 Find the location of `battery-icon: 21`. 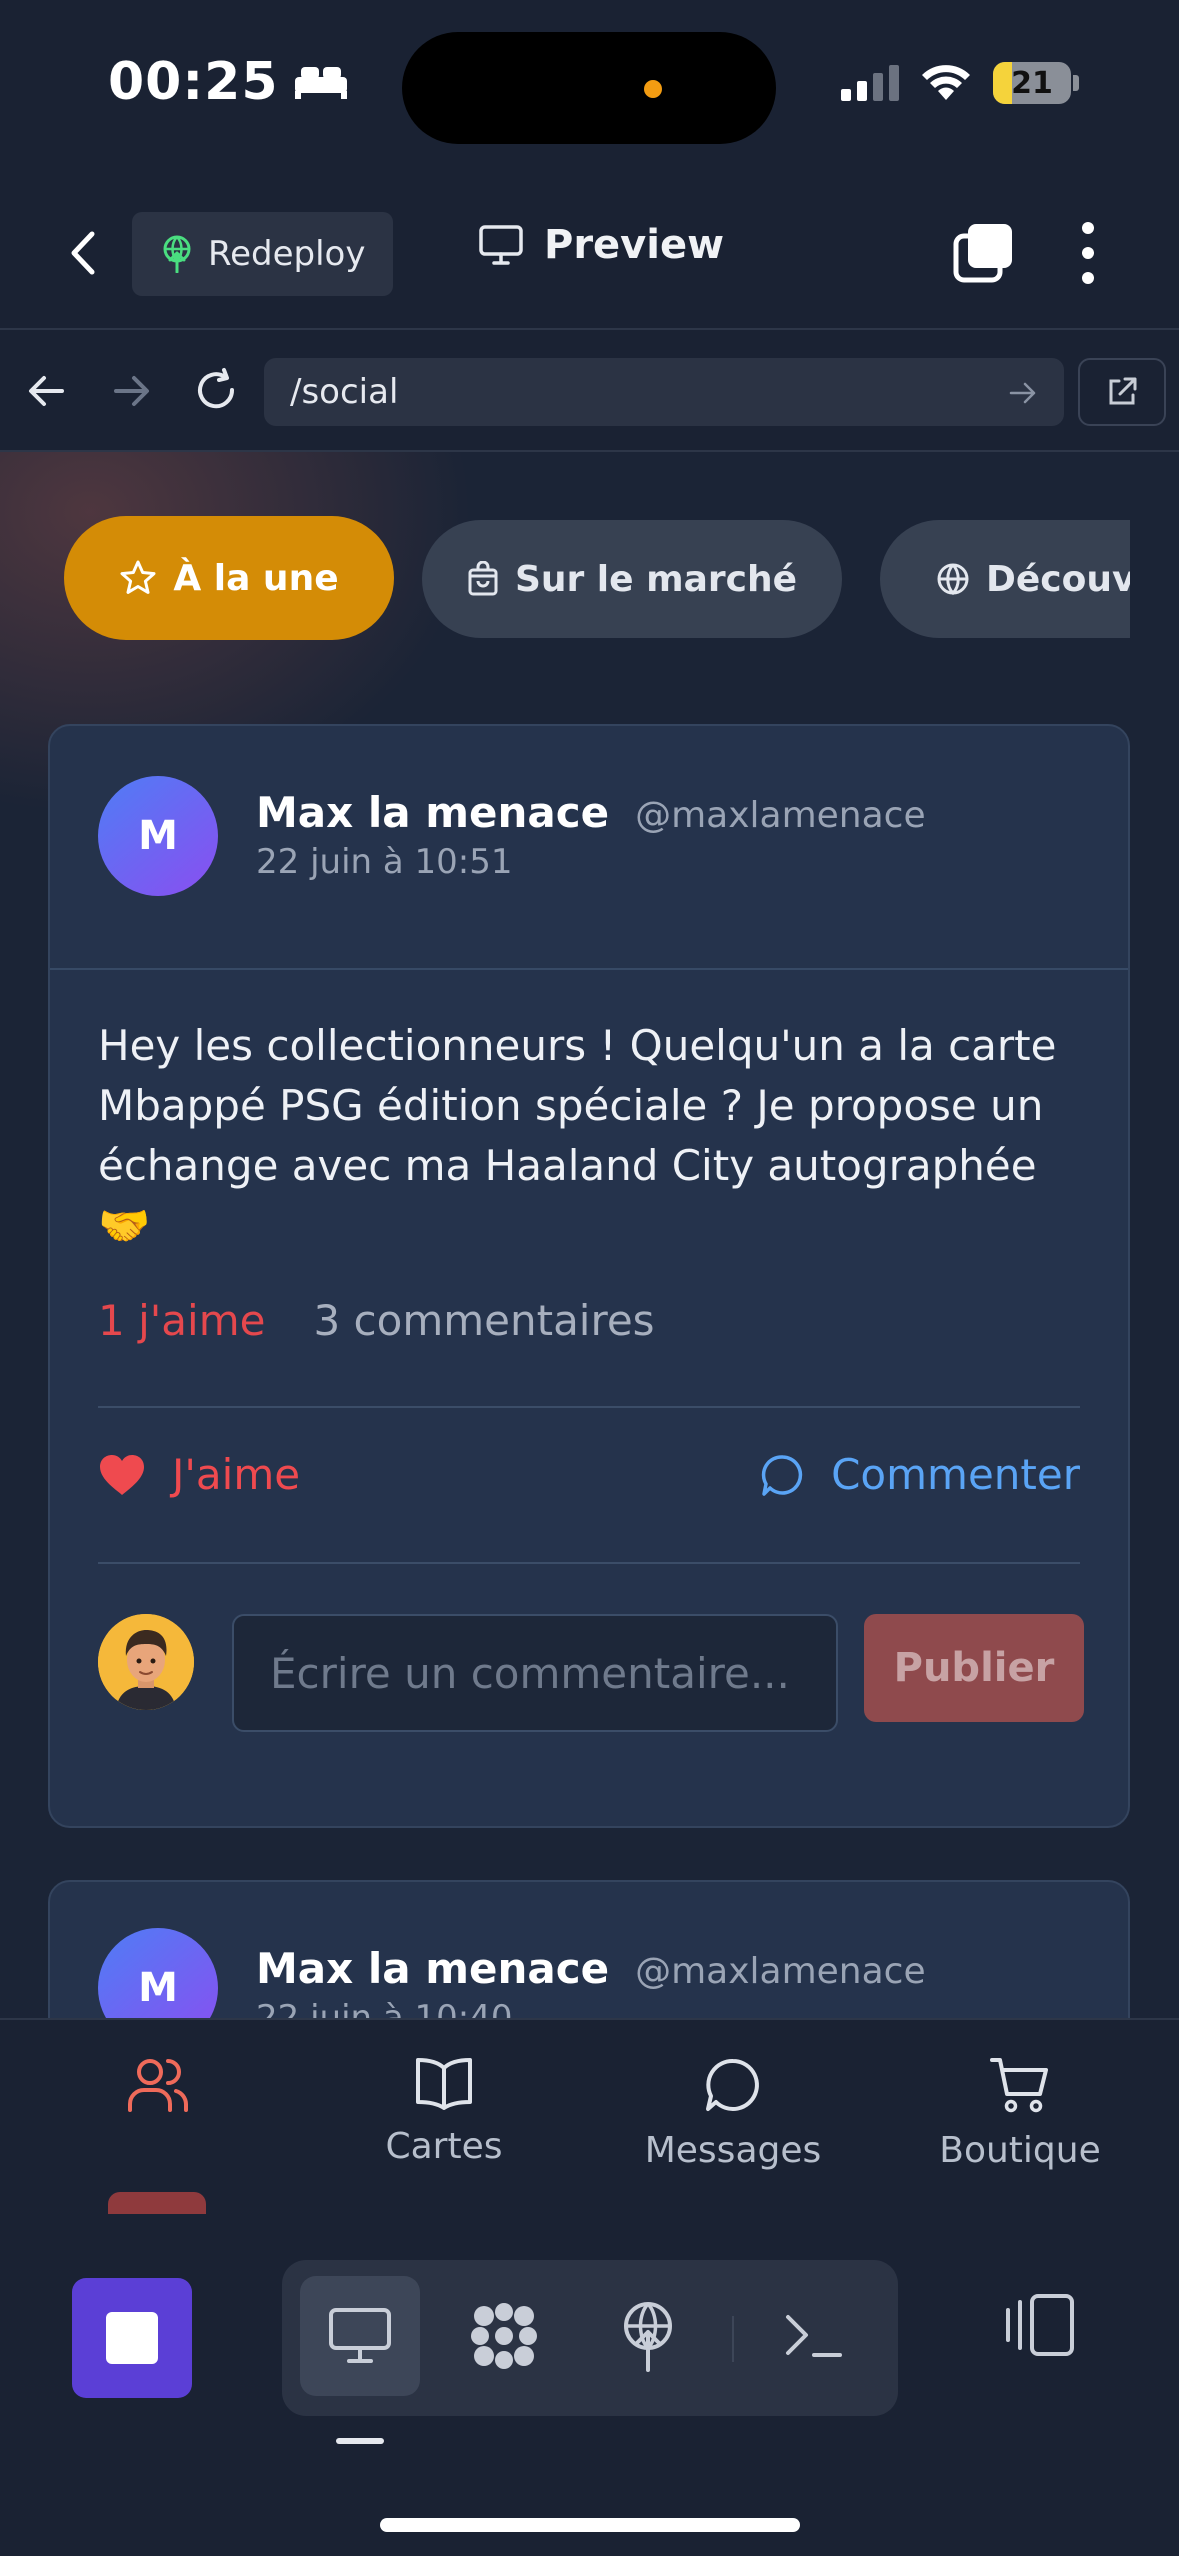

battery-icon: 21 is located at coordinates (1032, 83).